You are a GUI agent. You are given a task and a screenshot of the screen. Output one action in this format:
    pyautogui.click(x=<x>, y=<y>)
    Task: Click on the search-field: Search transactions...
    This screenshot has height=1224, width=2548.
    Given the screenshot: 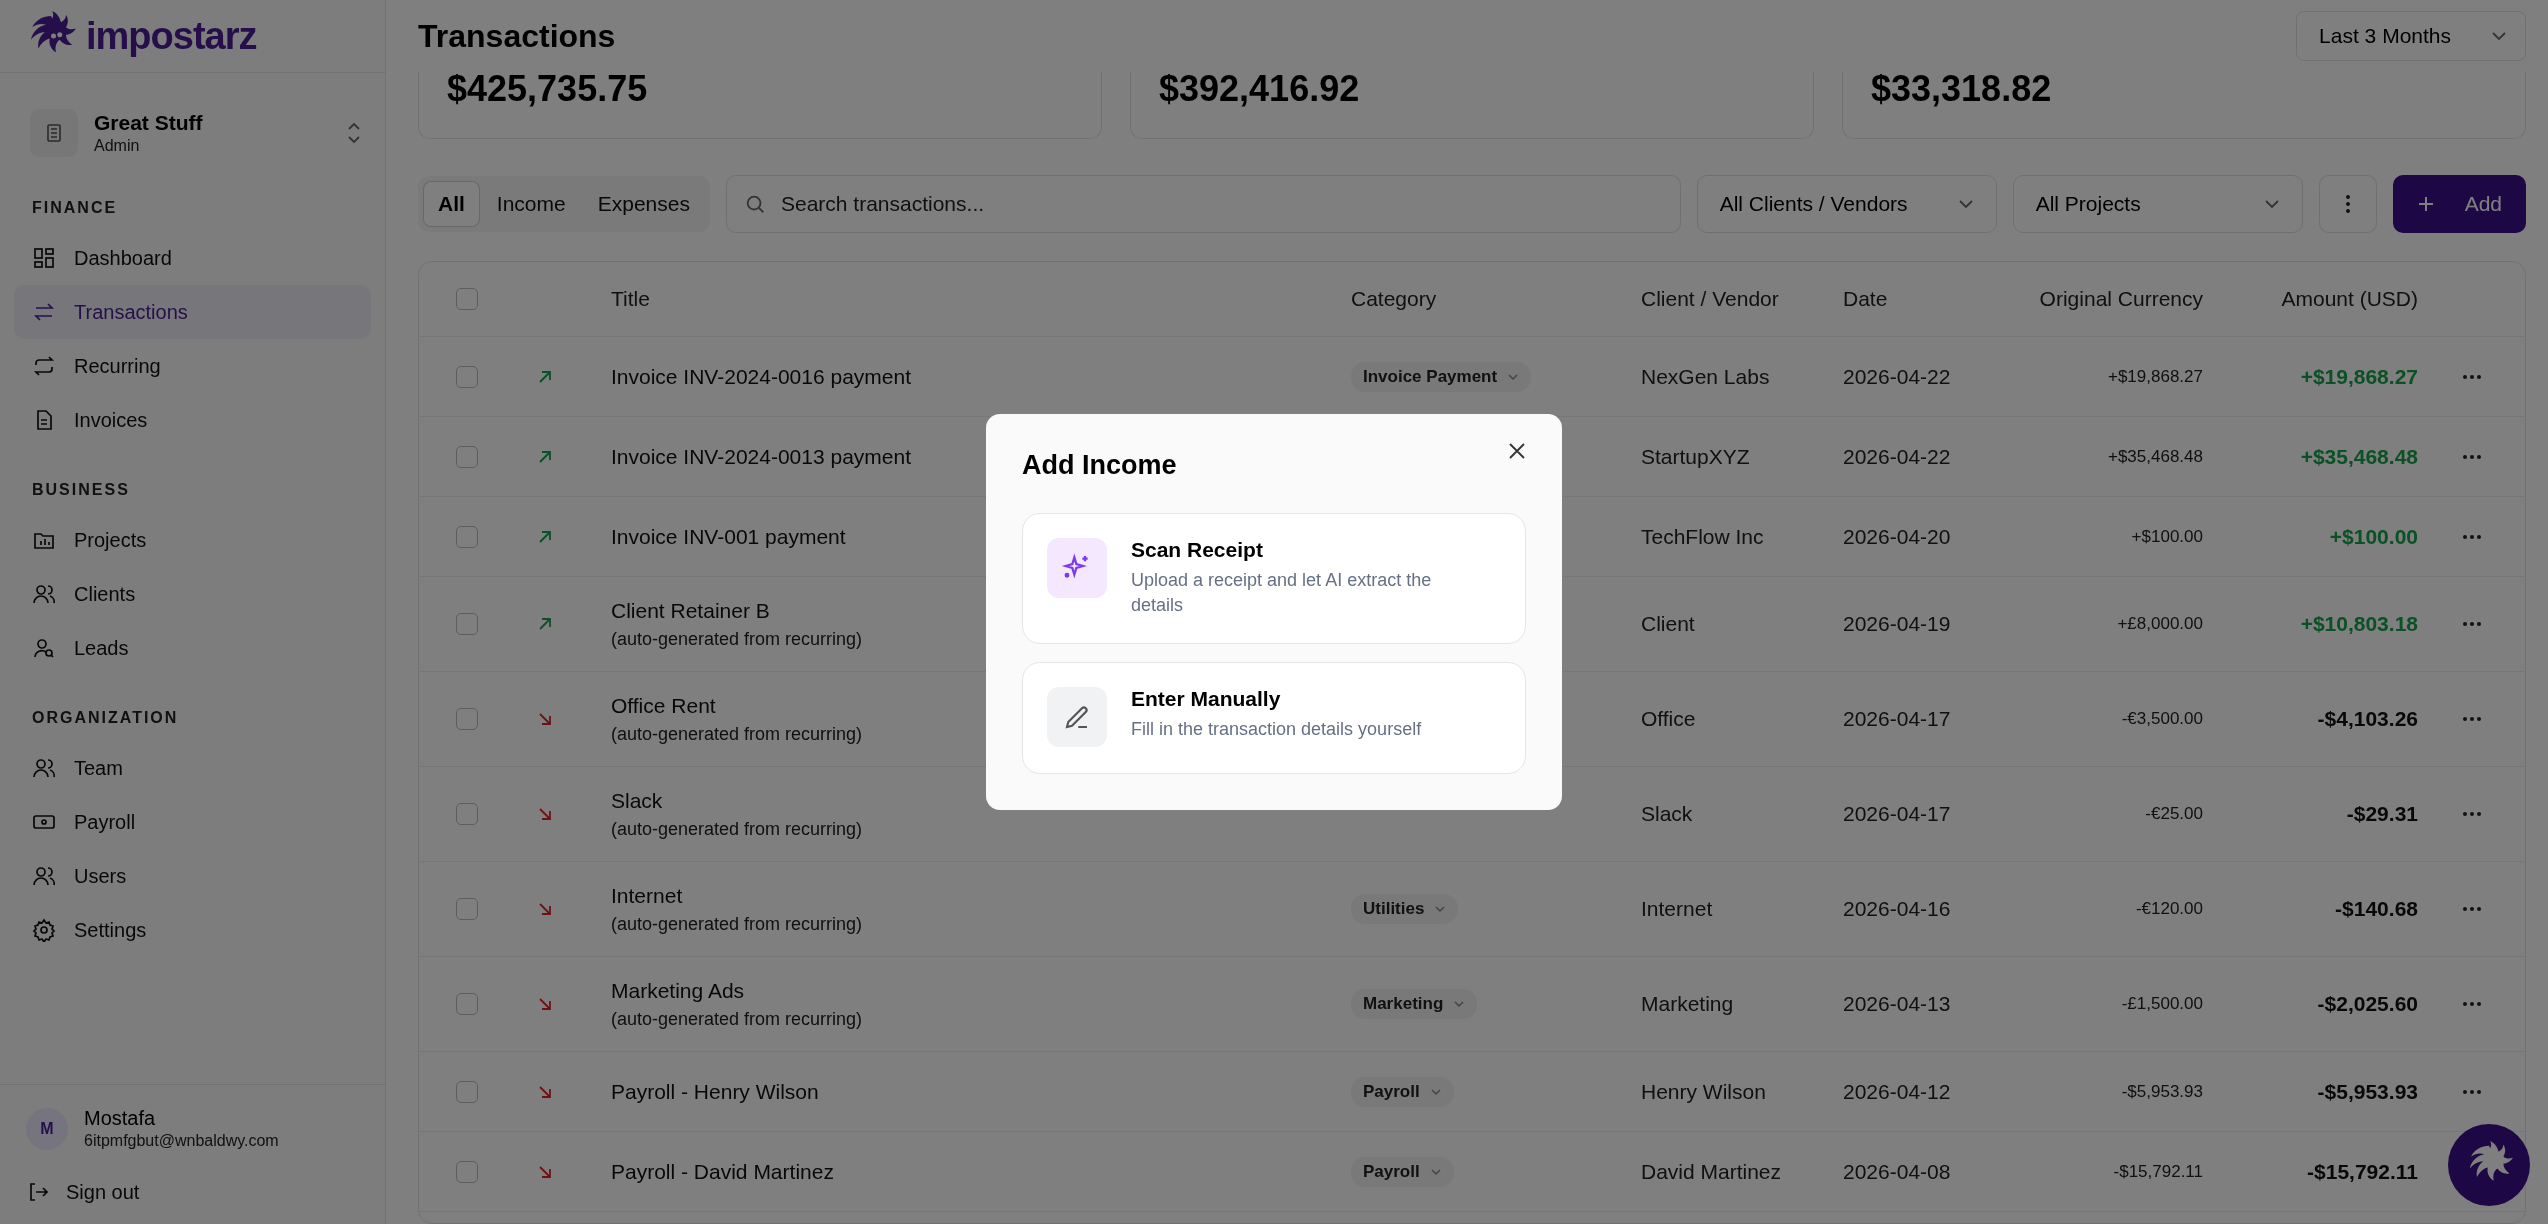 What is the action you would take?
    pyautogui.click(x=1203, y=204)
    